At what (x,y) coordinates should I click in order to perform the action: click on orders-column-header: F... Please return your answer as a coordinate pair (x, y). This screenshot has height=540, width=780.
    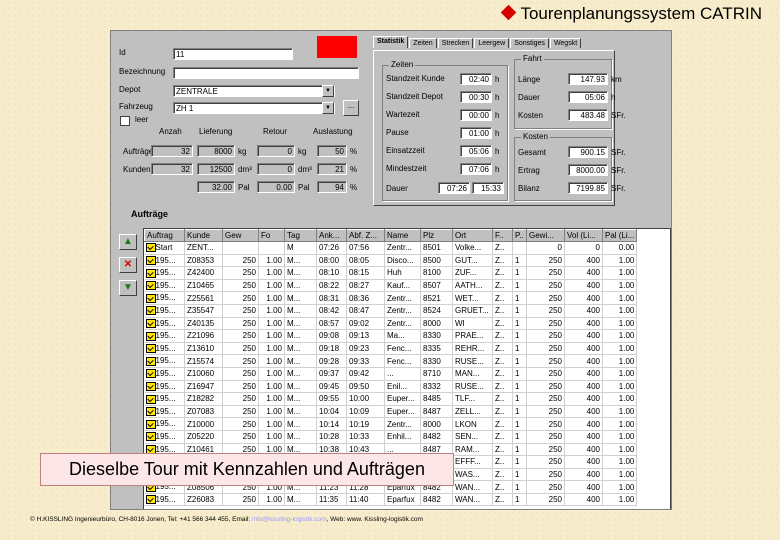
    Looking at the image, I should click on (502, 235).